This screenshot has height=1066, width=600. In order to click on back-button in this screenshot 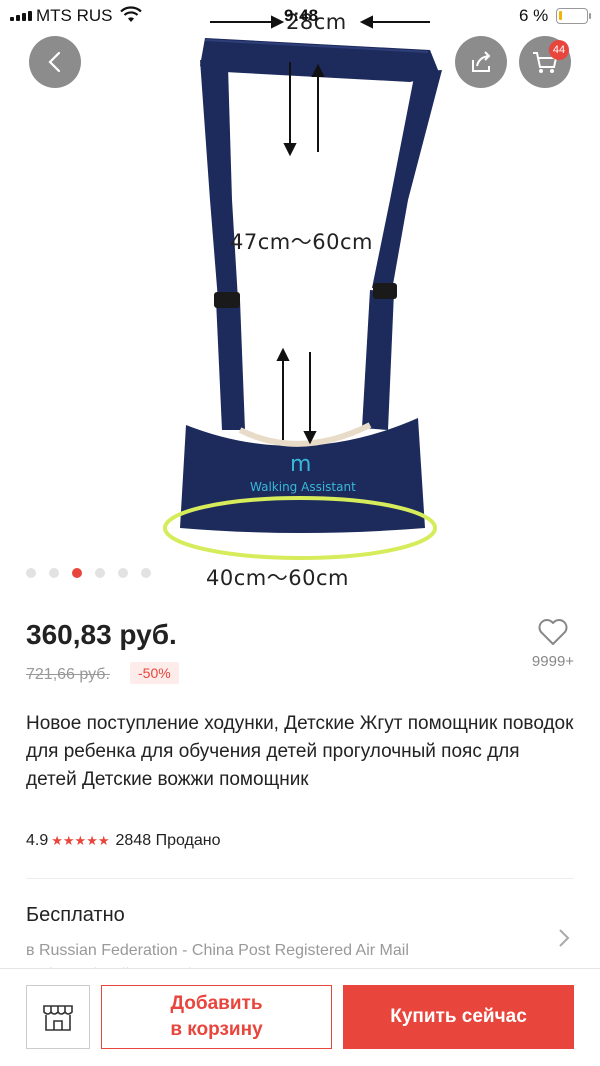, I will do `click(55, 62)`.